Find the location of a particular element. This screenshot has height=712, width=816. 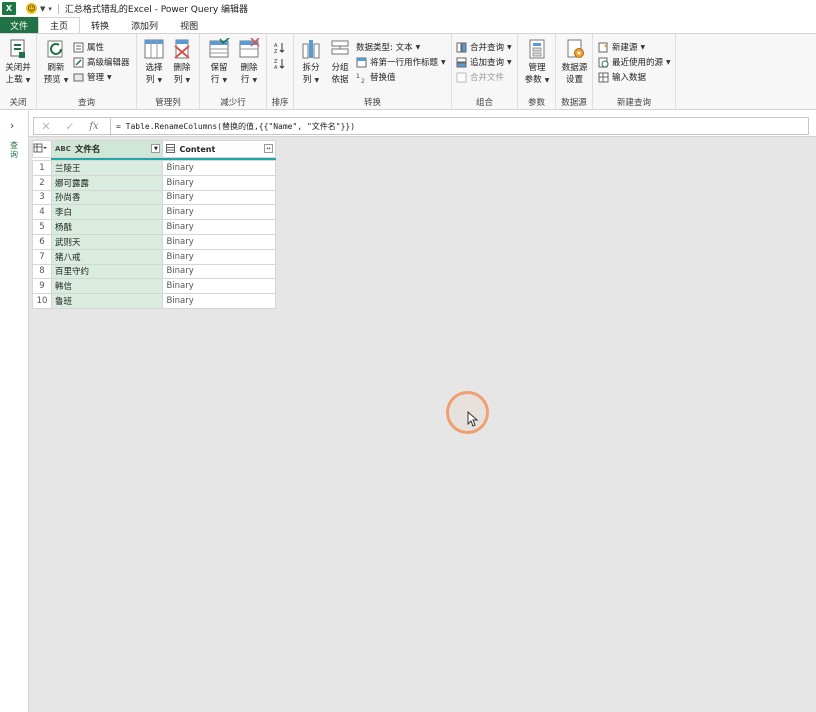

cell-filename: 孙尚香 is located at coordinates (107, 197).